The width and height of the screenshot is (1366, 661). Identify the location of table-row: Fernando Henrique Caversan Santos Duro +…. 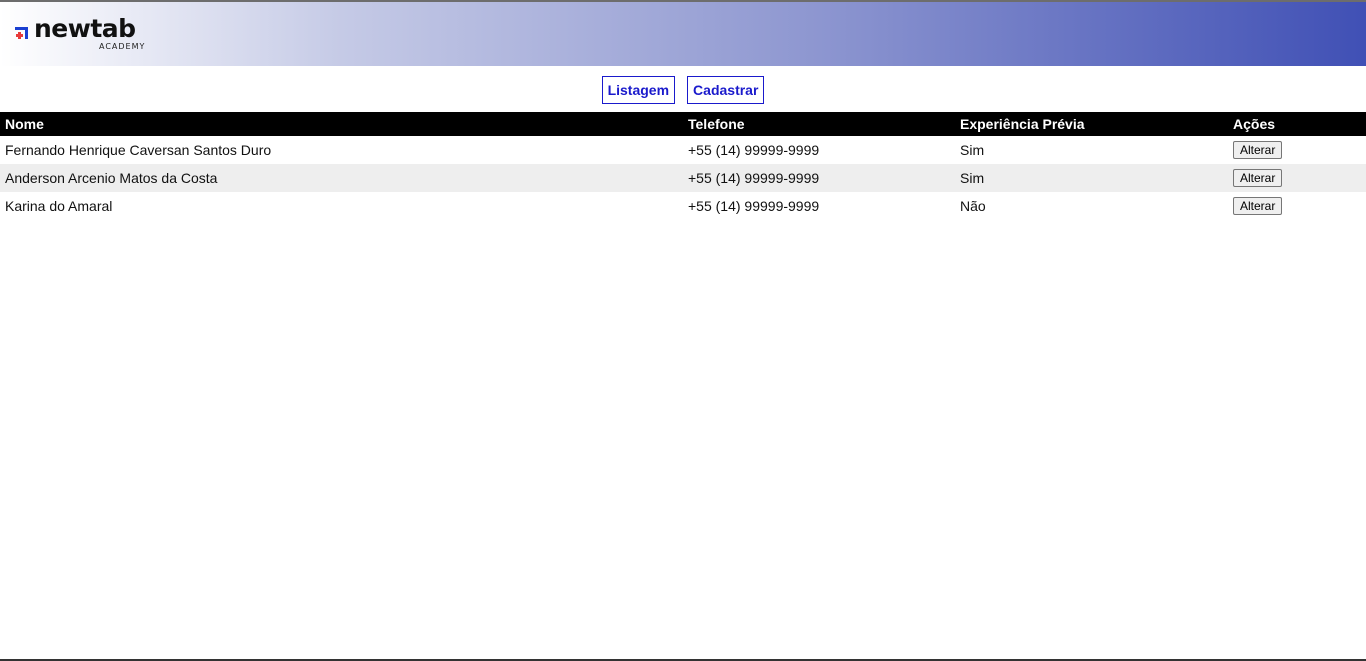
(683, 150).